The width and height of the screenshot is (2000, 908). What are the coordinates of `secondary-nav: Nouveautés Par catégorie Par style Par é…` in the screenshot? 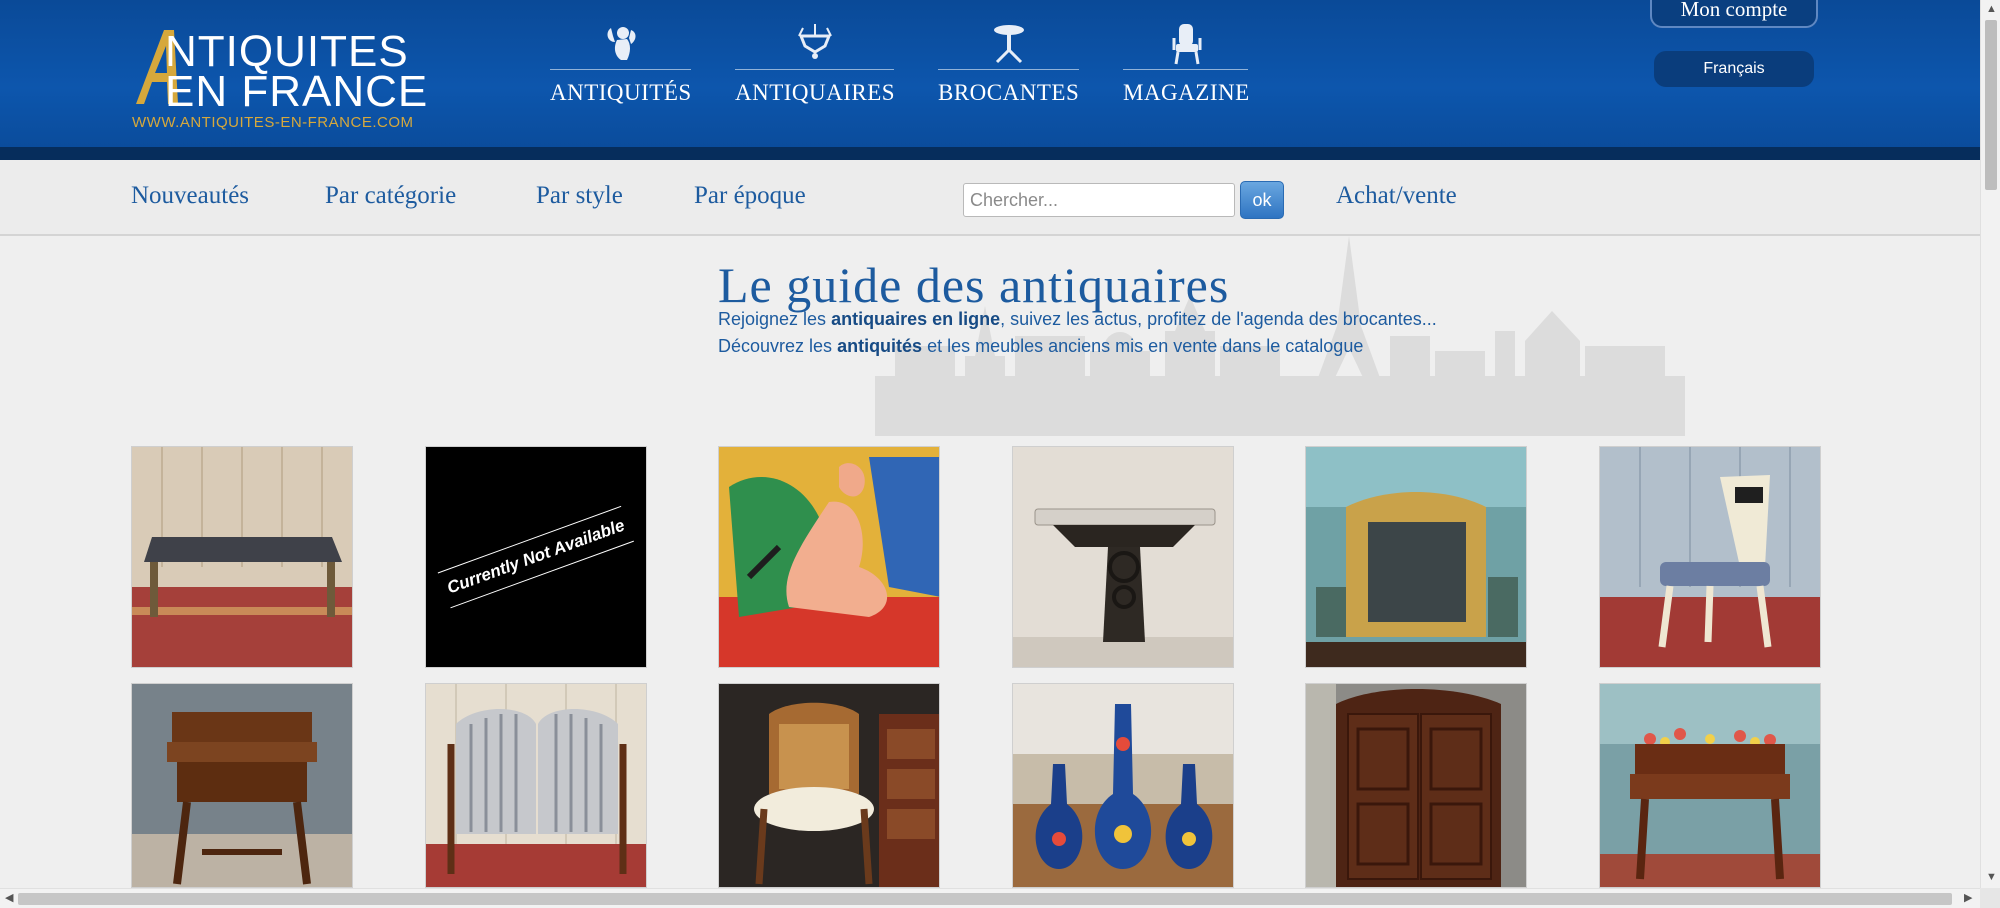 It's located at (990, 198).